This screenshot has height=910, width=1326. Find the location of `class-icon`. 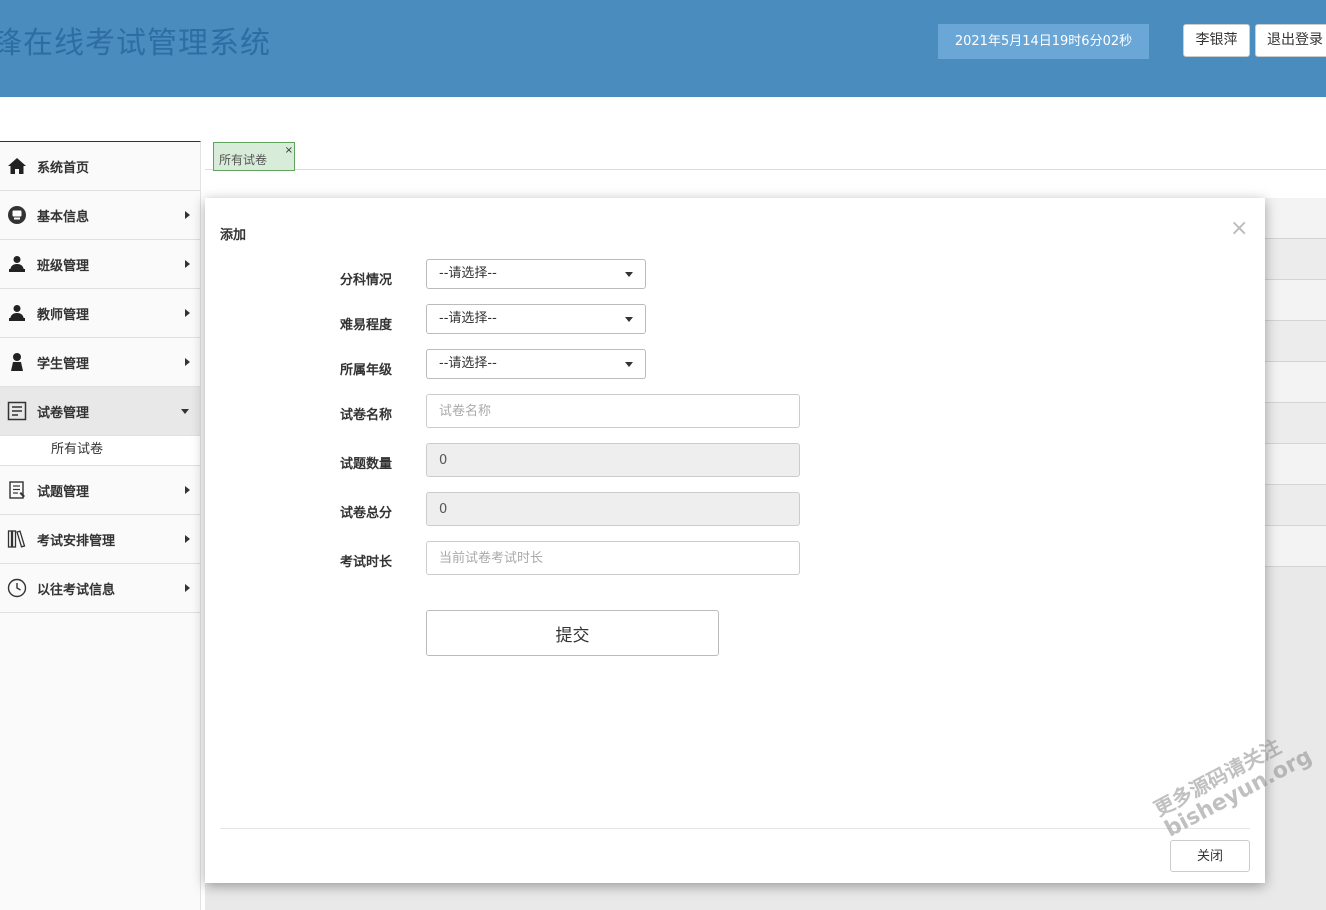

class-icon is located at coordinates (17, 264).